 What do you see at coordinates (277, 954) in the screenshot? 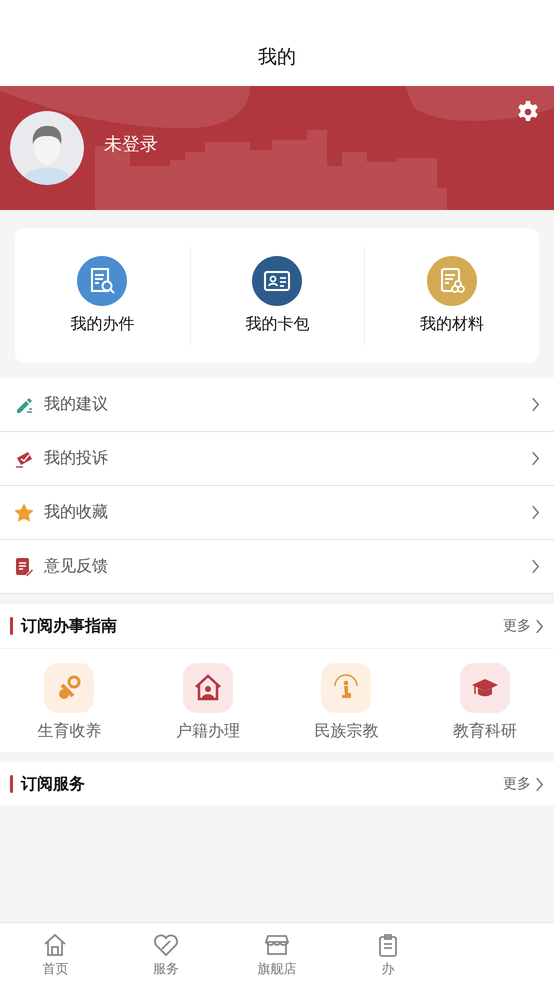
I see `tab-item: 旗舰店` at bounding box center [277, 954].